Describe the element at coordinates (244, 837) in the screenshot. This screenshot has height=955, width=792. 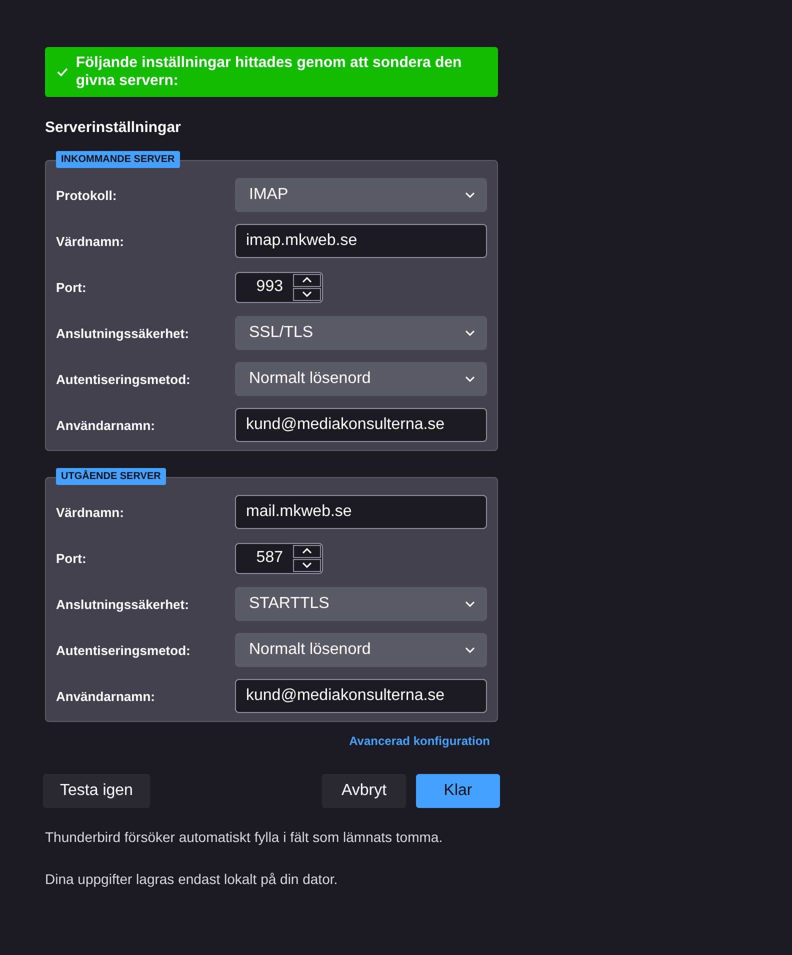
I see `info-text: Thunderbird försöker automatiskt fylla i fält som lämnats tomma.` at that location.